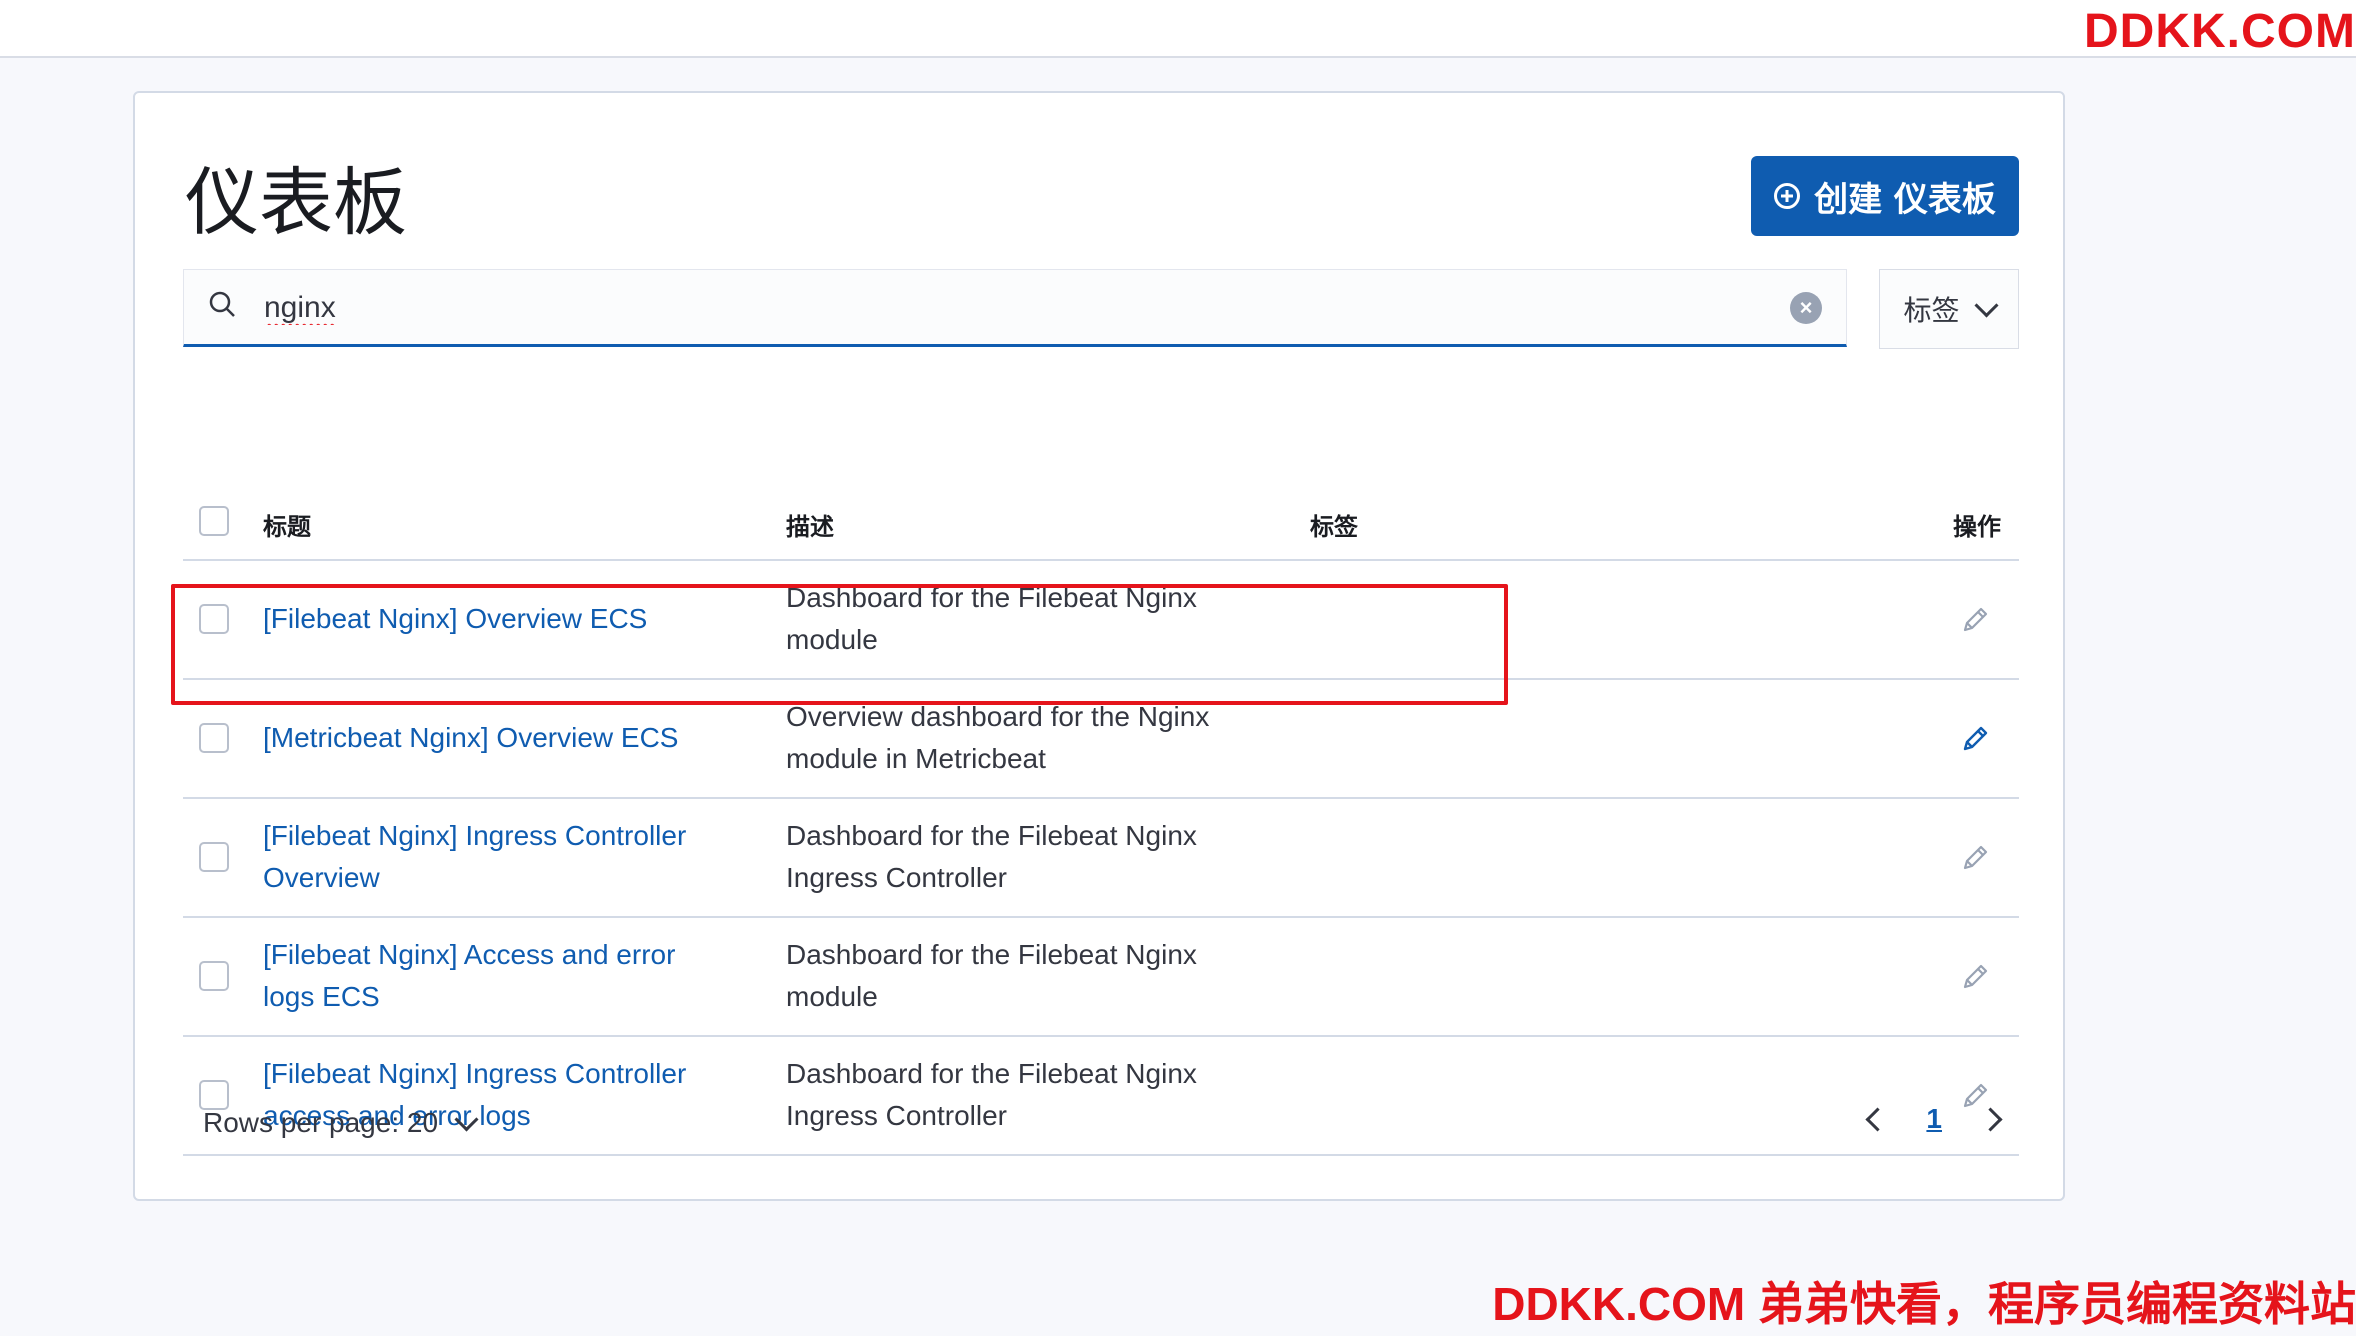 The image size is (2356, 1336). I want to click on chevron-left-icon, so click(1877, 1119).